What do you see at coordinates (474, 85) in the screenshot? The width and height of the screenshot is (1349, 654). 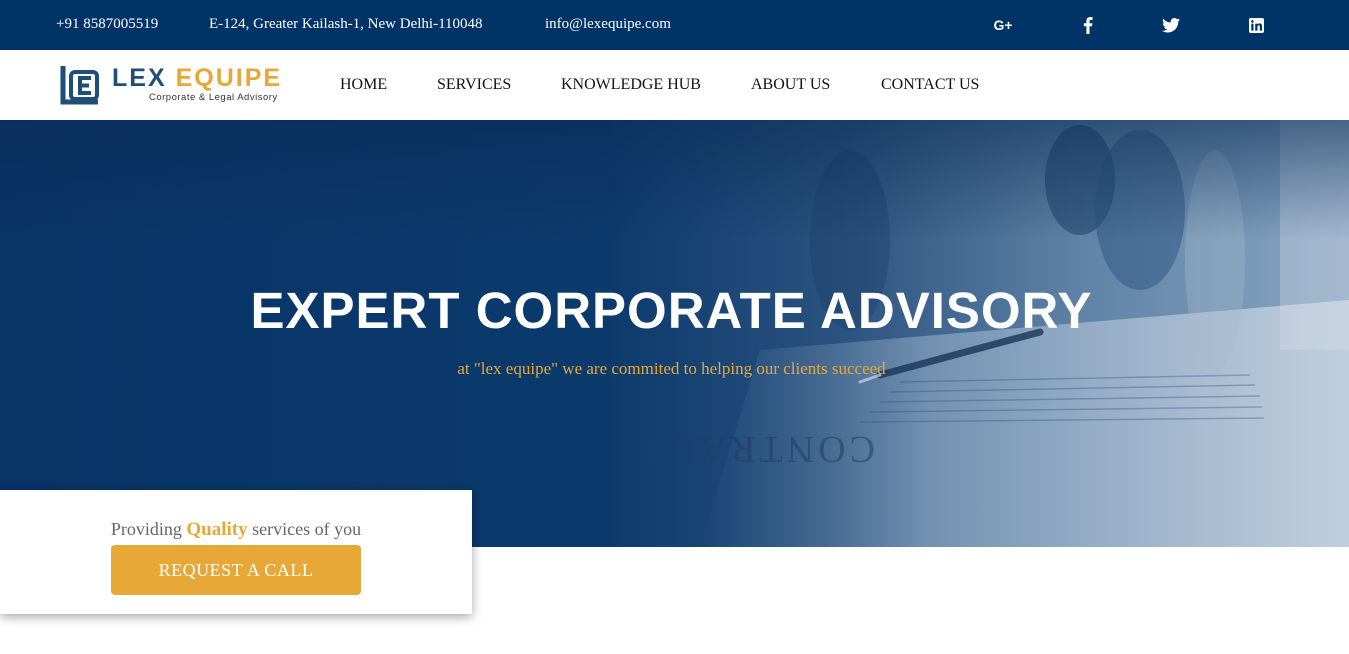 I see `nav-services: SERVICES` at bounding box center [474, 85].